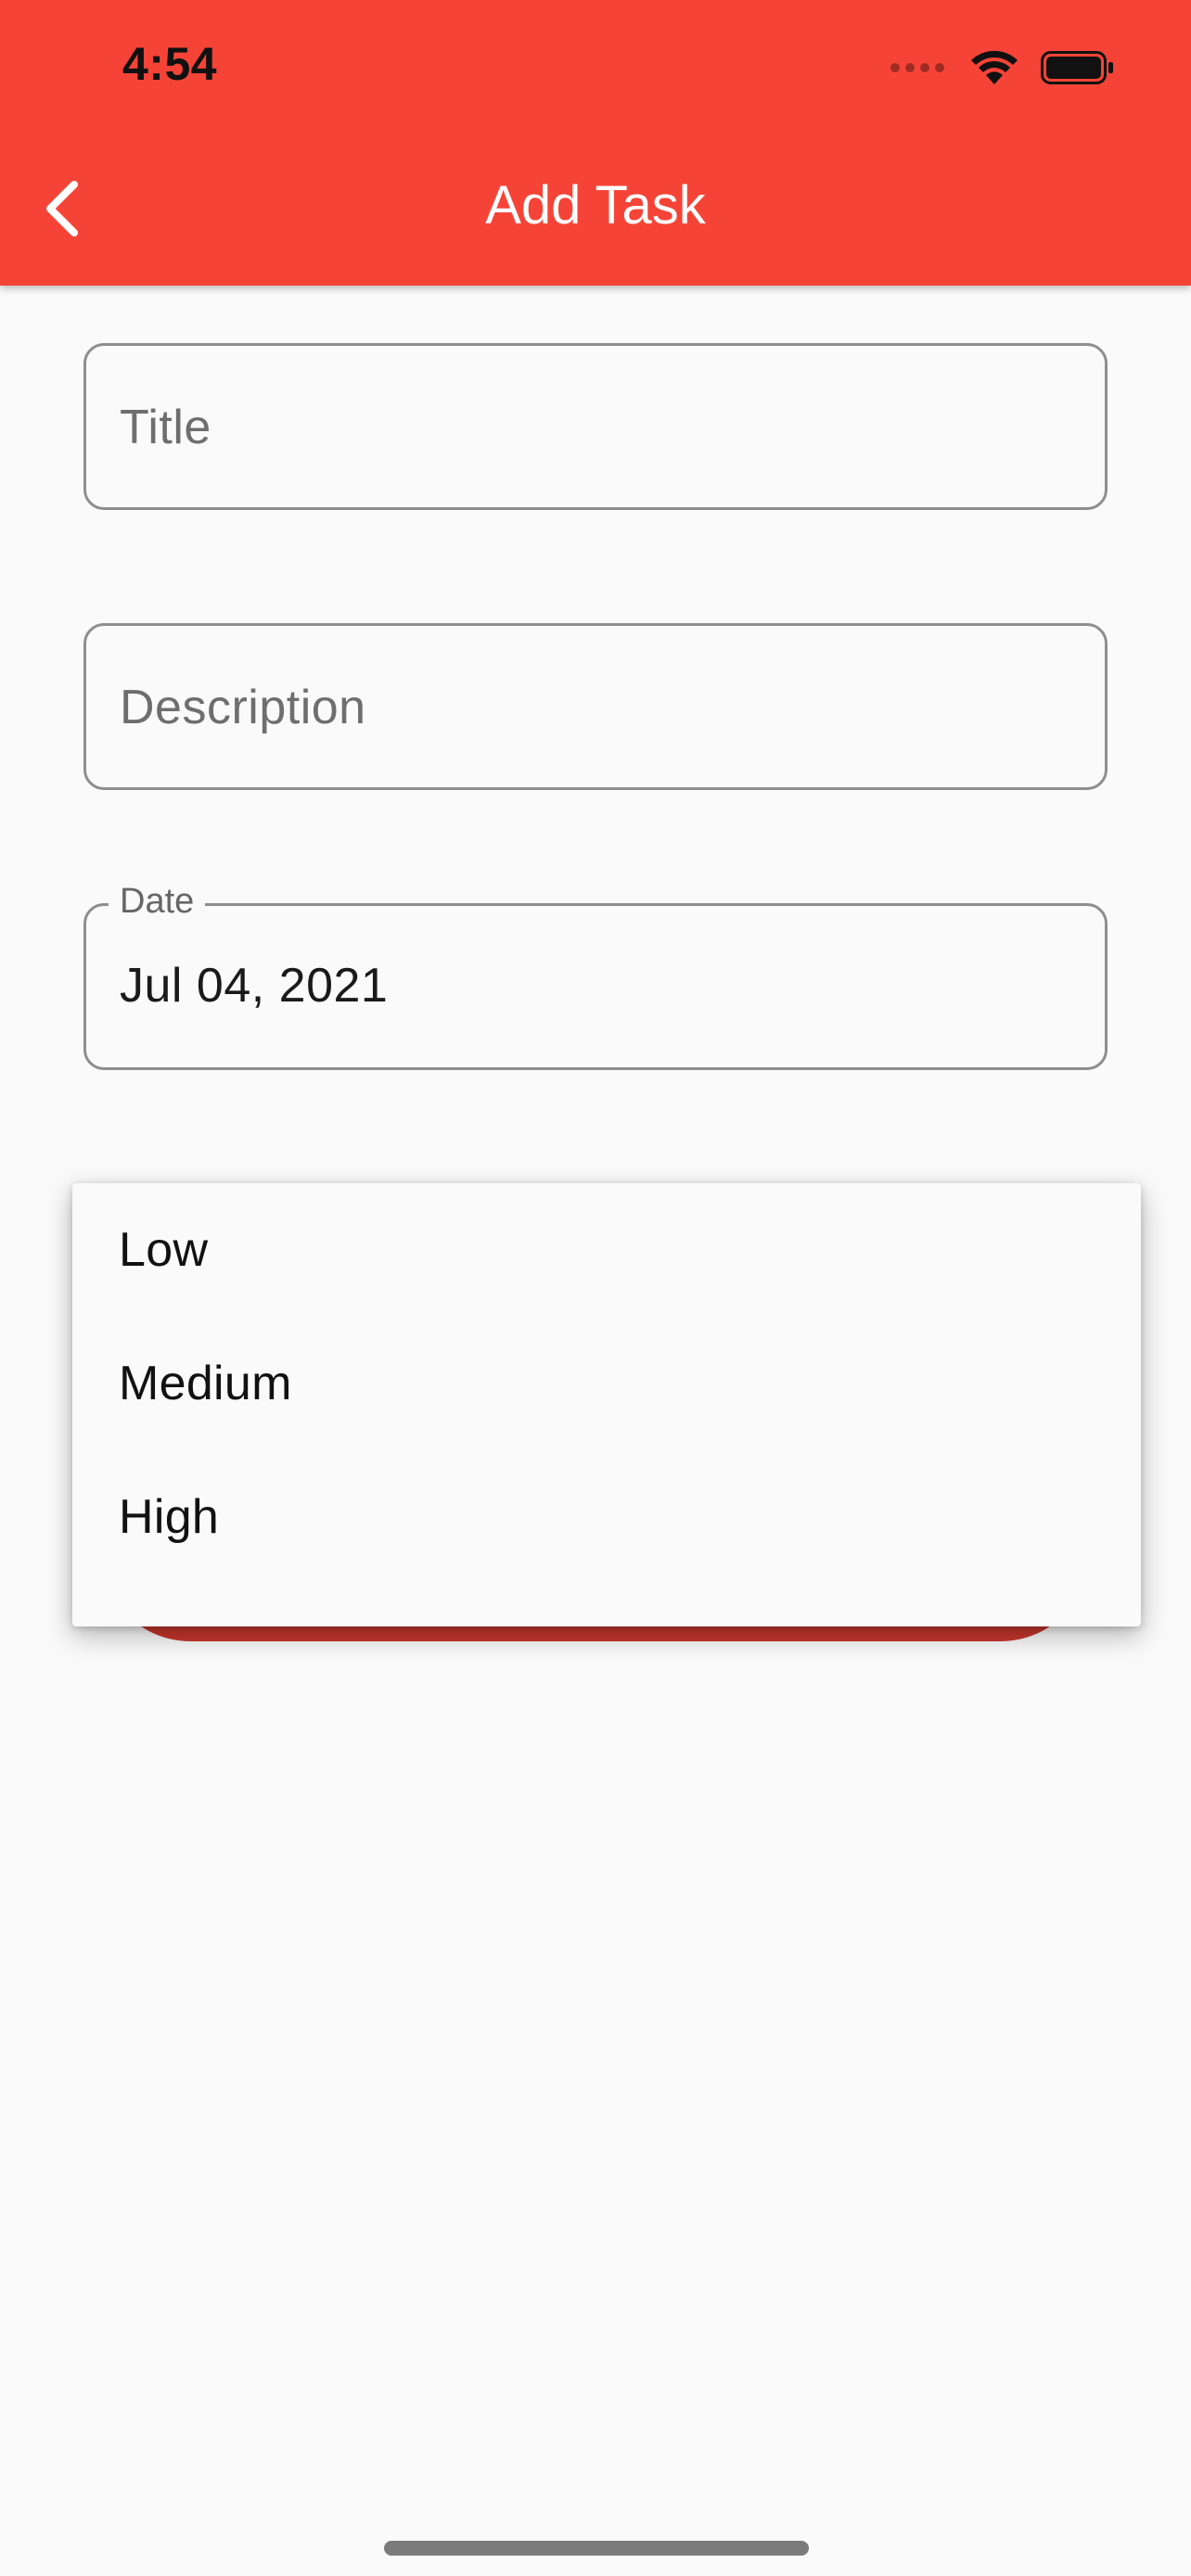 This screenshot has height=2576, width=1191. I want to click on priority-option-high: High, so click(606, 1517).